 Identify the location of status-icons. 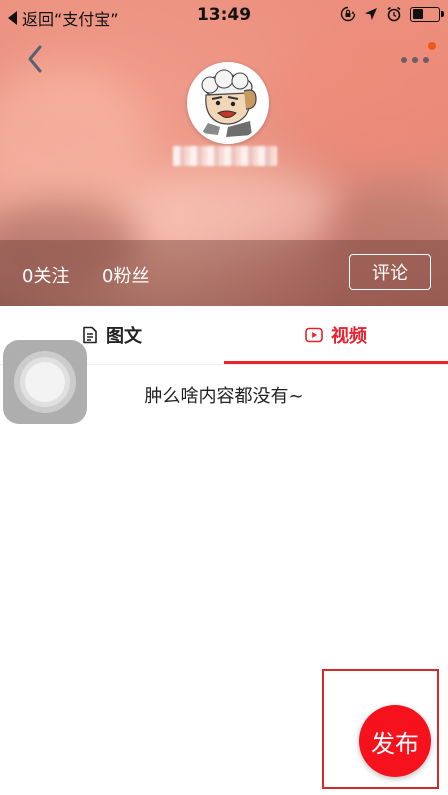
(392, 14).